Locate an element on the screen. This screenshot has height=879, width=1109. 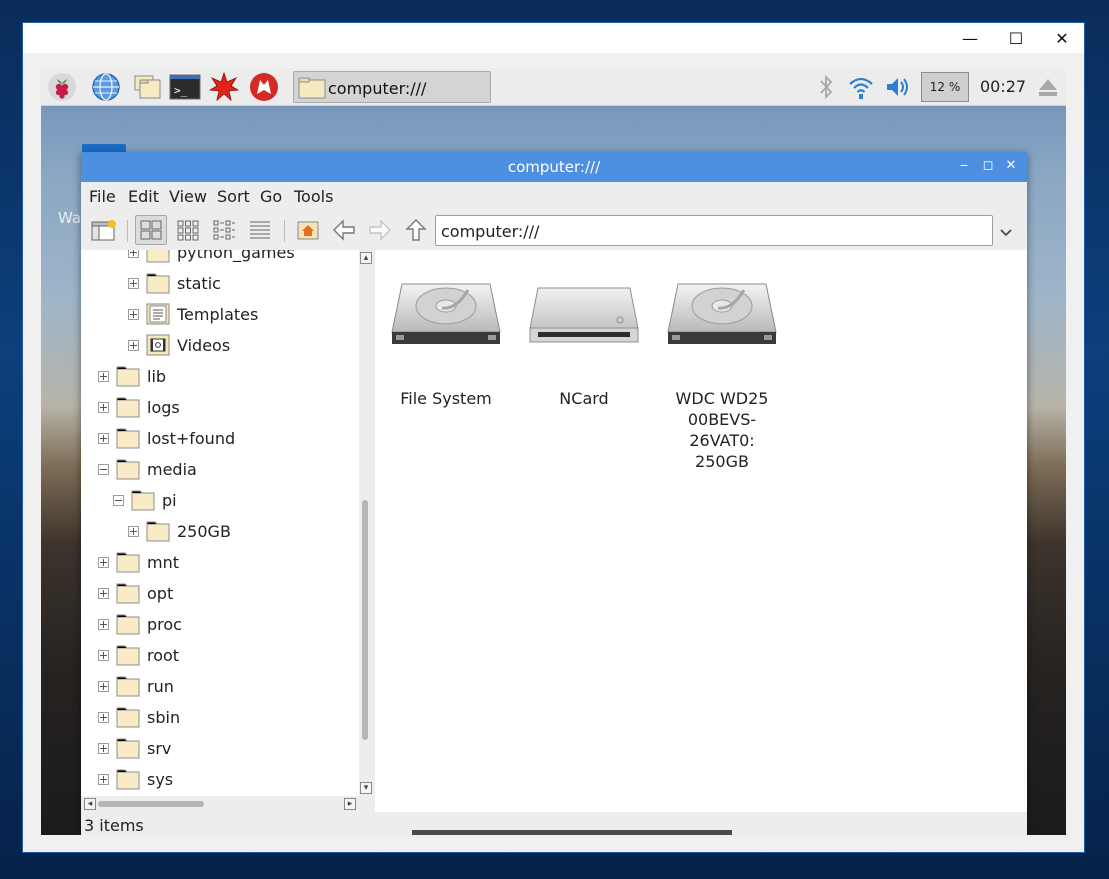
remote-session-toolbar: 🖈i⌨?⤢⇱✕ is located at coordinates (572, 832).